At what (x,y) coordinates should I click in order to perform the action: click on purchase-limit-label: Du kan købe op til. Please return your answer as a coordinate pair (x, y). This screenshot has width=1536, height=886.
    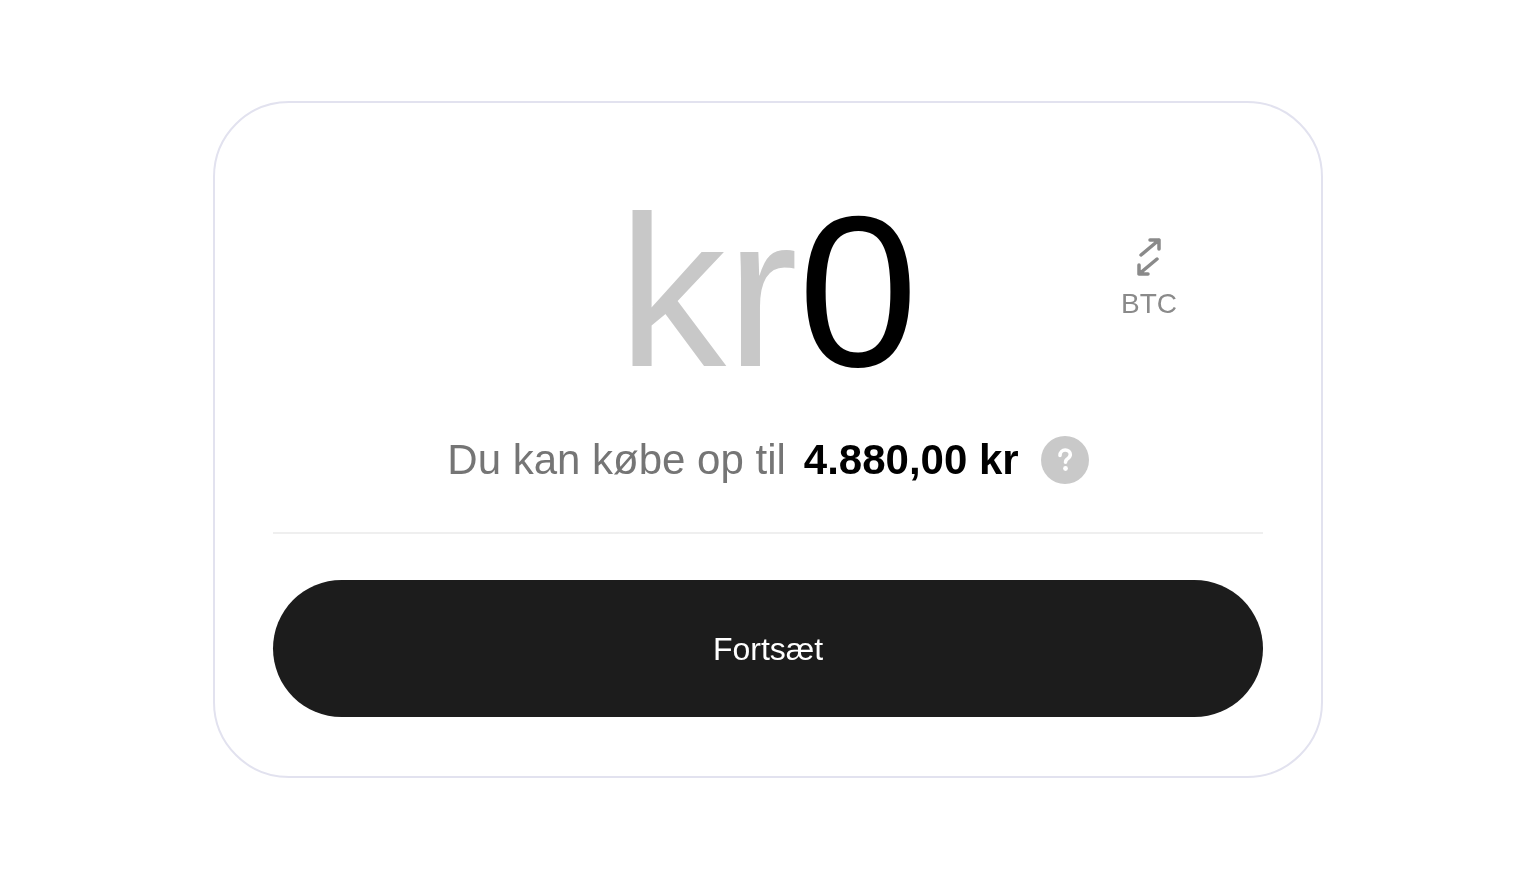
    Looking at the image, I should click on (616, 460).